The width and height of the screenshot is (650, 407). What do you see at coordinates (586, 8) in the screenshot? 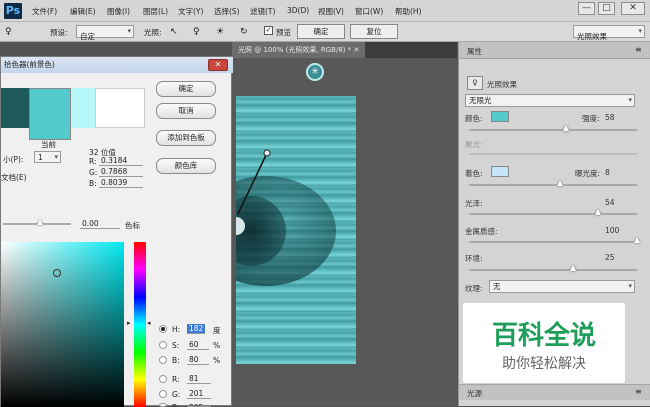
I see `window-minimize-button: —` at bounding box center [586, 8].